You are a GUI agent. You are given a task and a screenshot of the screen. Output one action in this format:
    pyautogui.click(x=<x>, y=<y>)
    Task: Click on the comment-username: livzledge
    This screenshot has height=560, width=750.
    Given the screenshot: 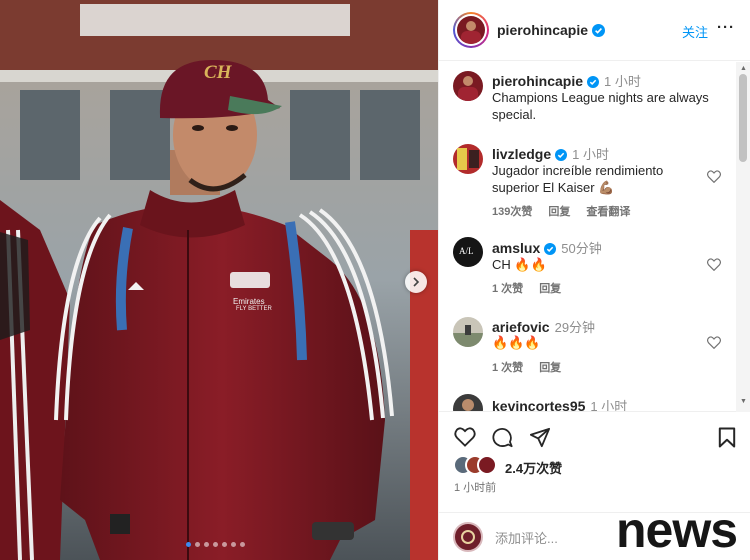 What is the action you would take?
    pyautogui.click(x=521, y=154)
    